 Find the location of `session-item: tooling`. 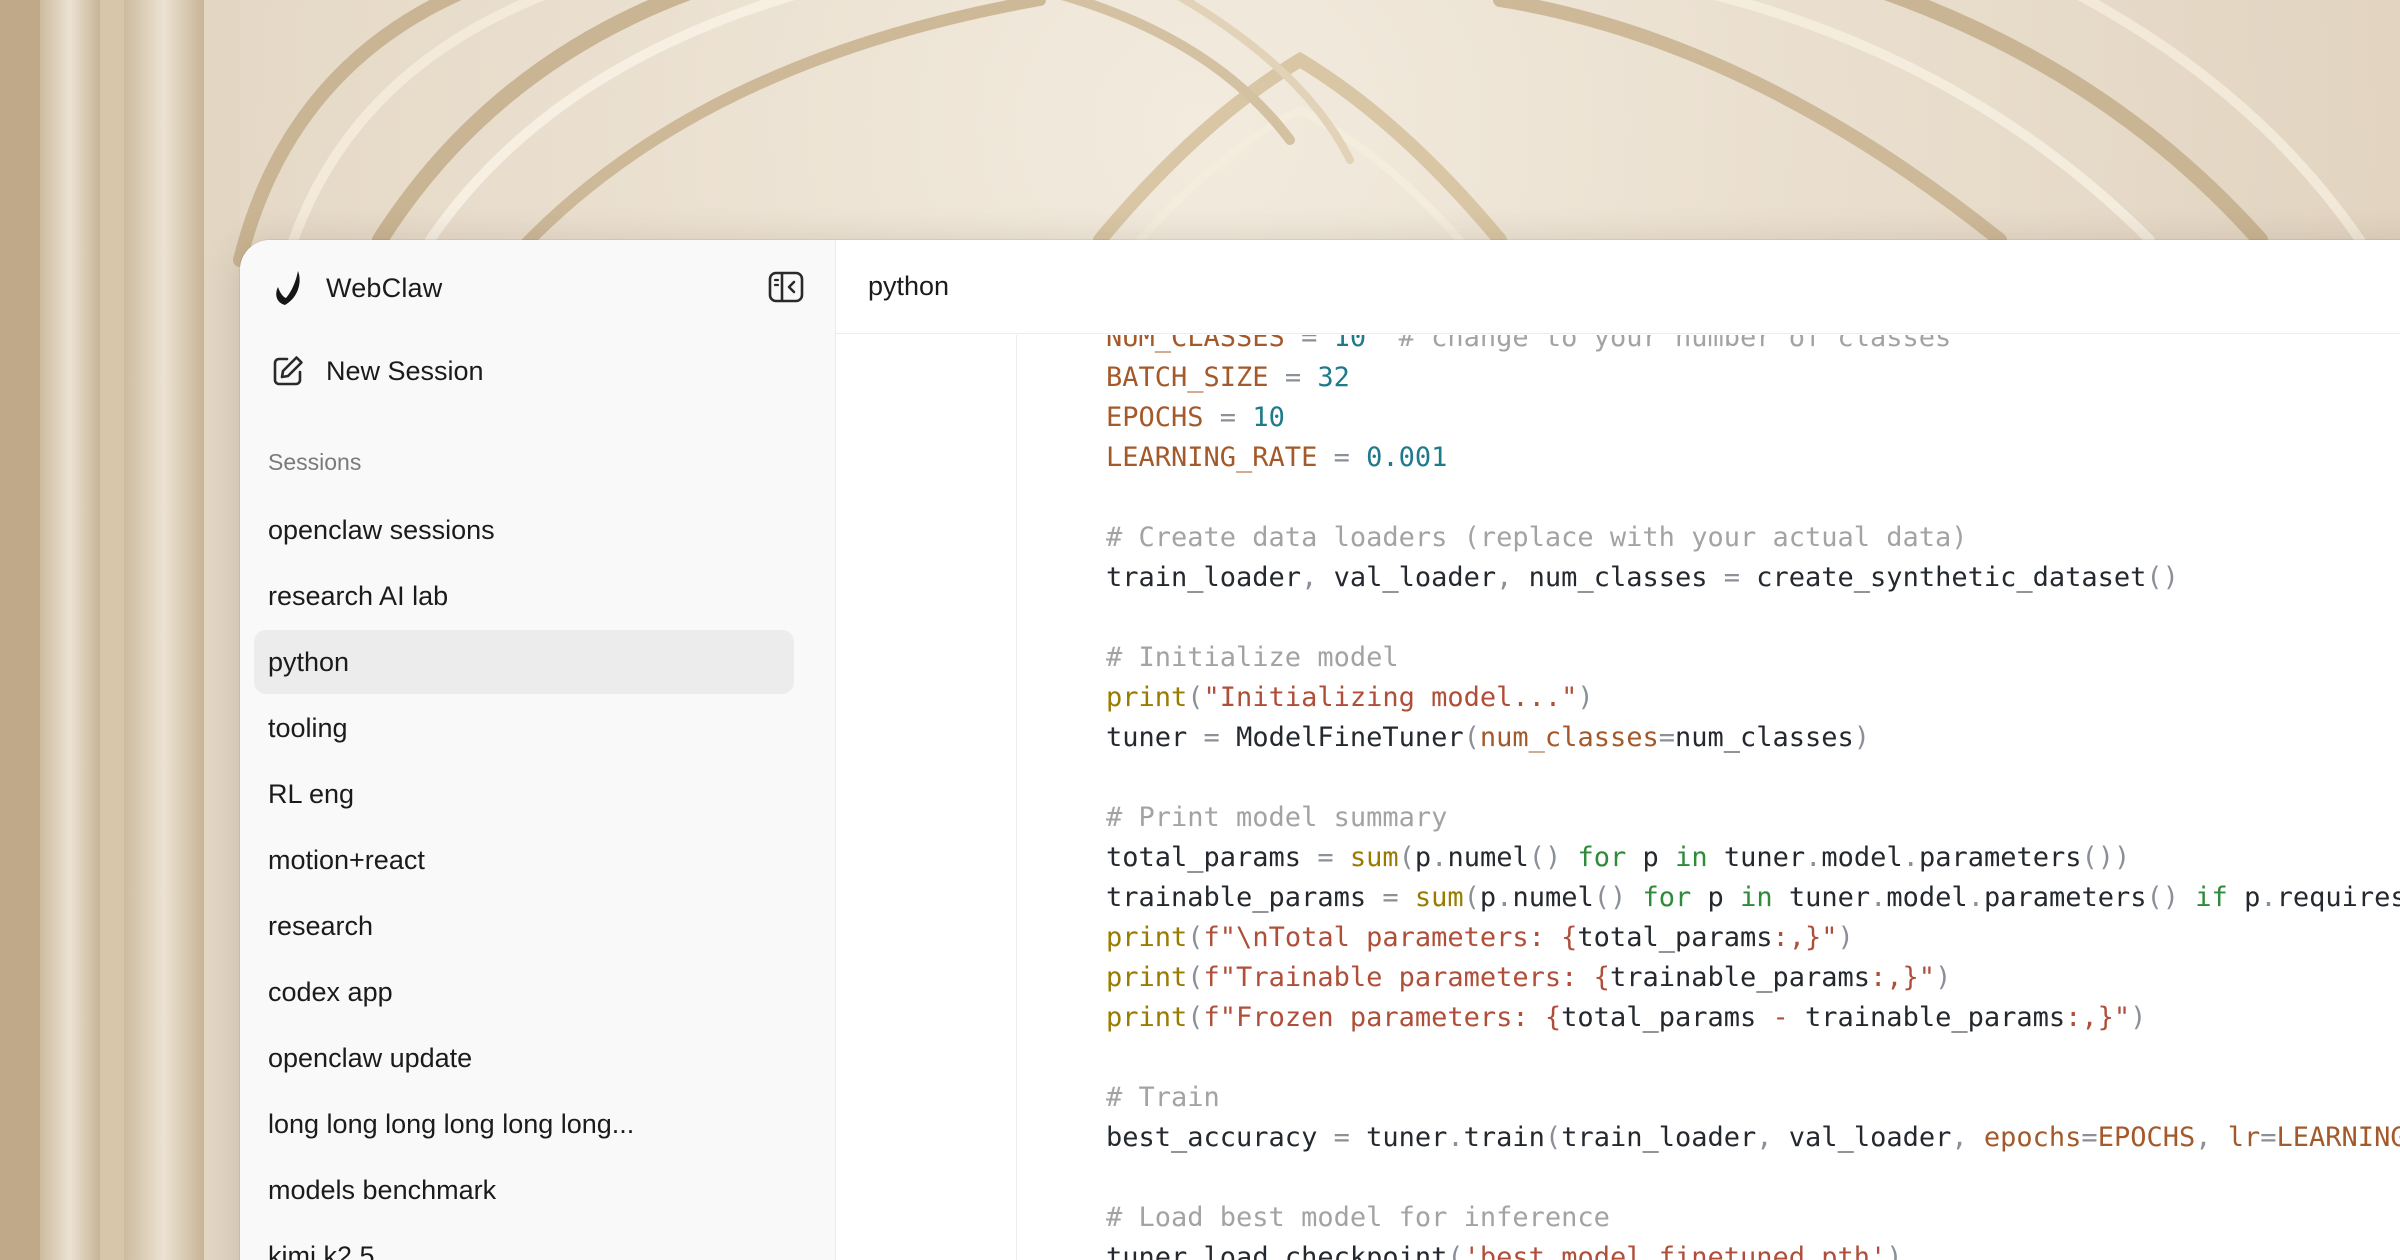

session-item: tooling is located at coordinates (524, 728).